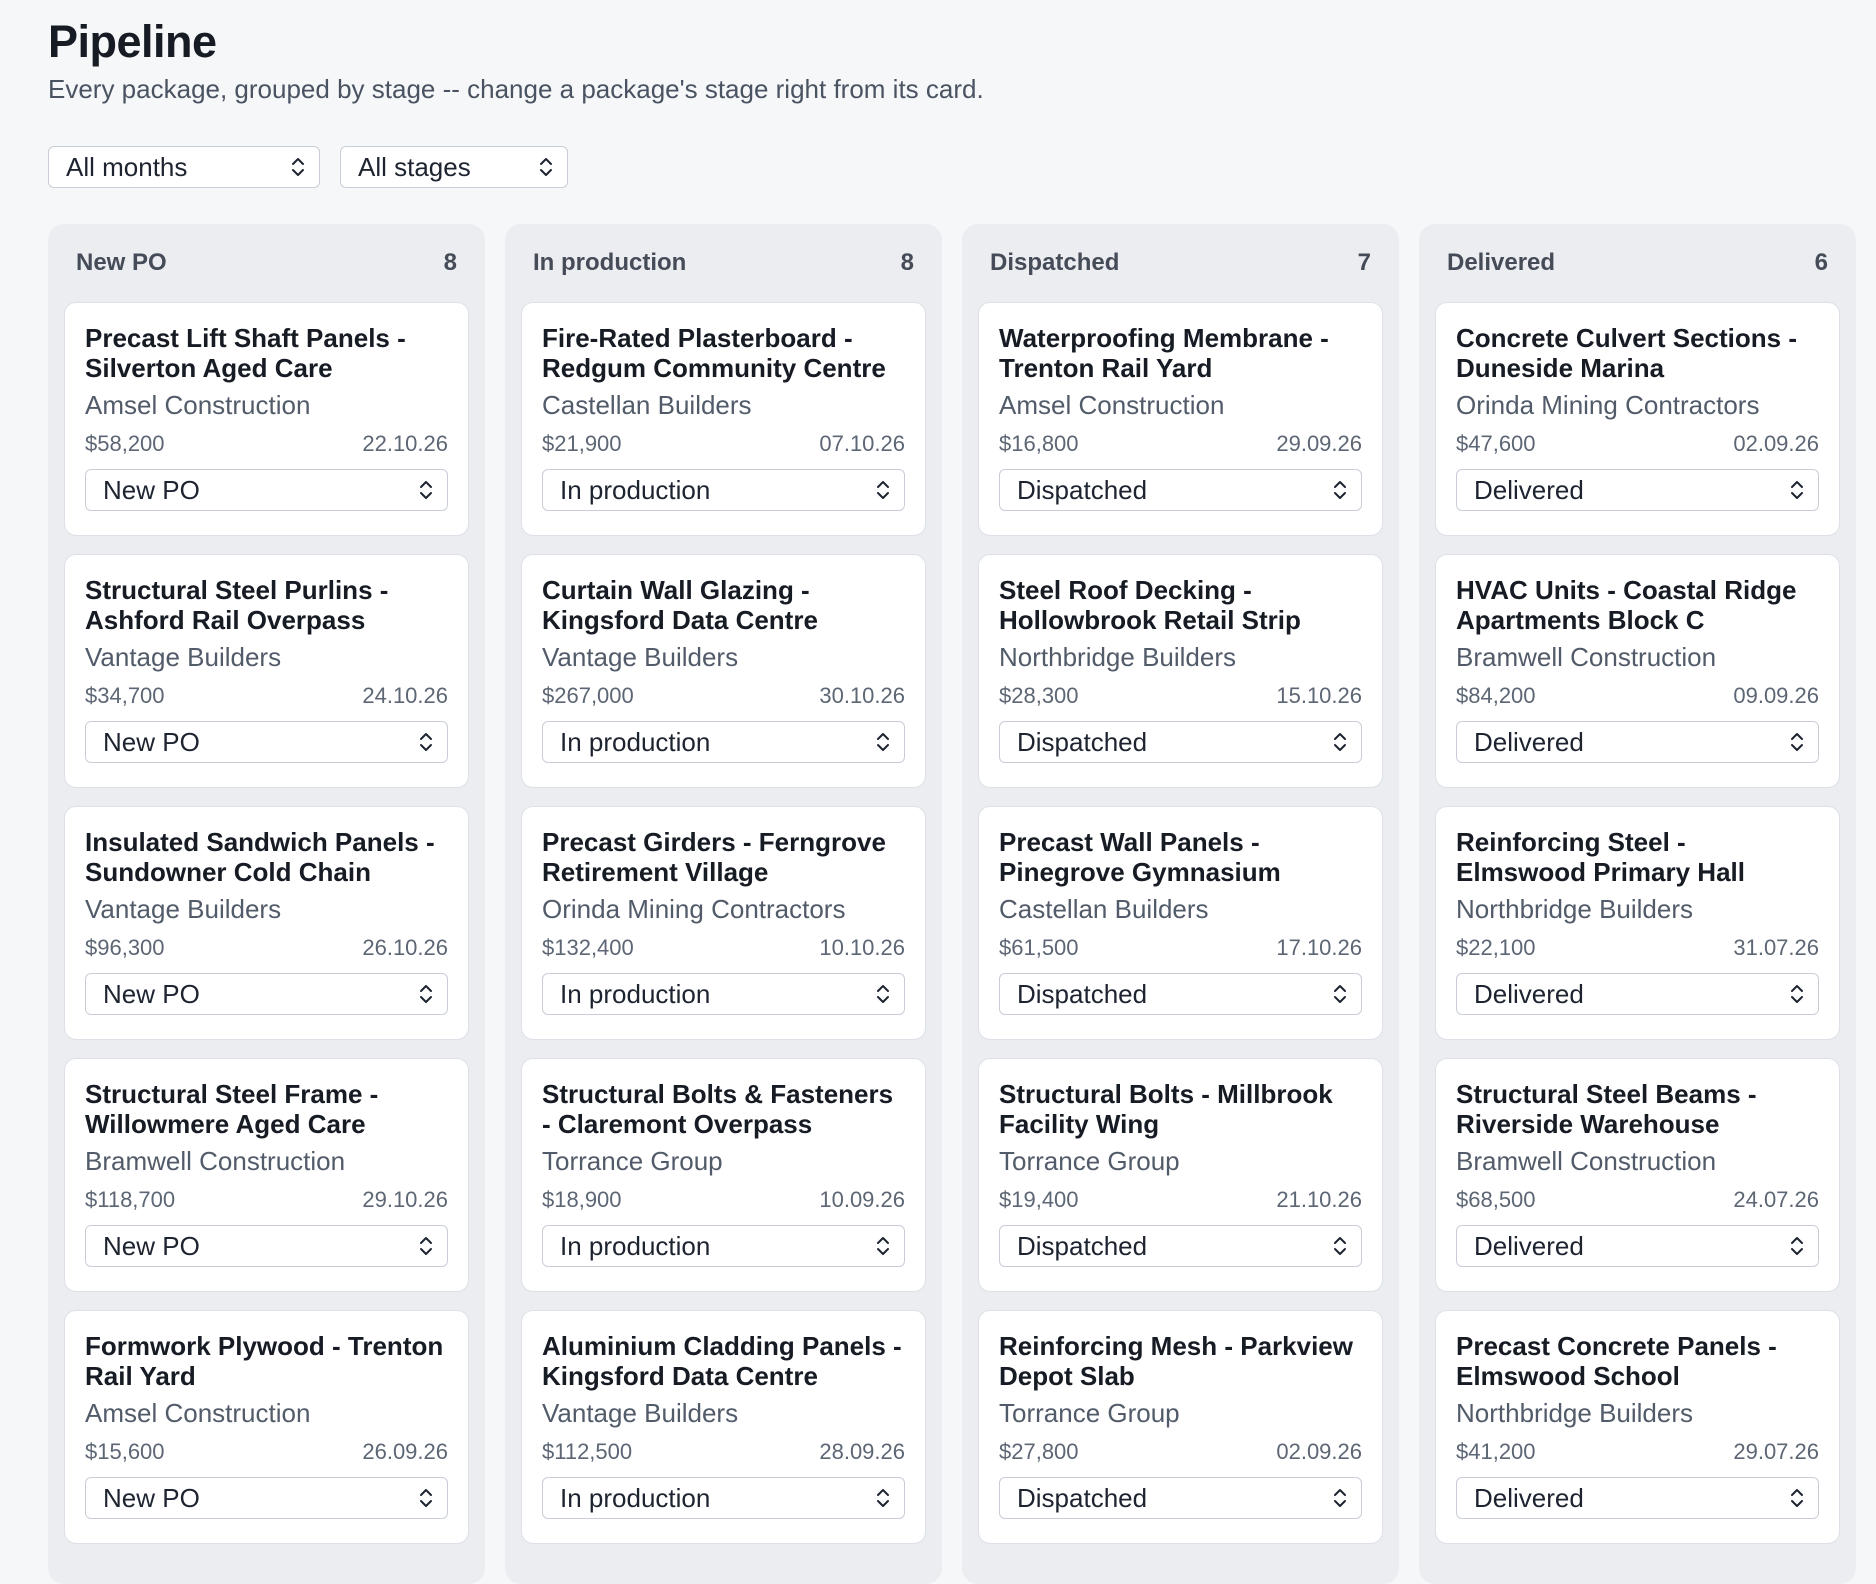  I want to click on card-amount: $22,100, so click(1496, 947).